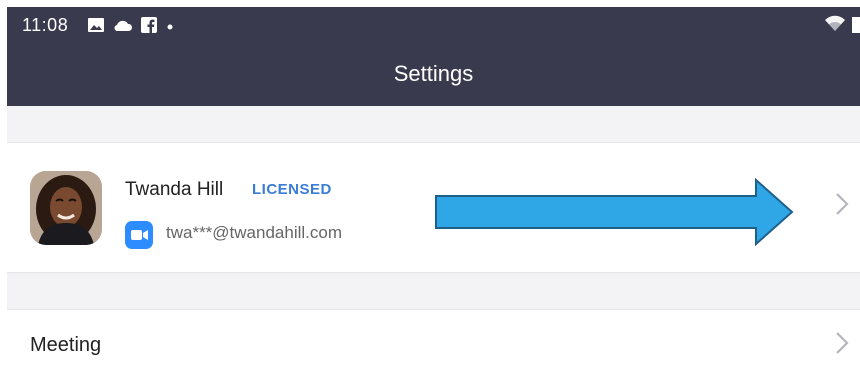 The width and height of the screenshot is (860, 373). I want to click on facebook-icon, so click(149, 27).